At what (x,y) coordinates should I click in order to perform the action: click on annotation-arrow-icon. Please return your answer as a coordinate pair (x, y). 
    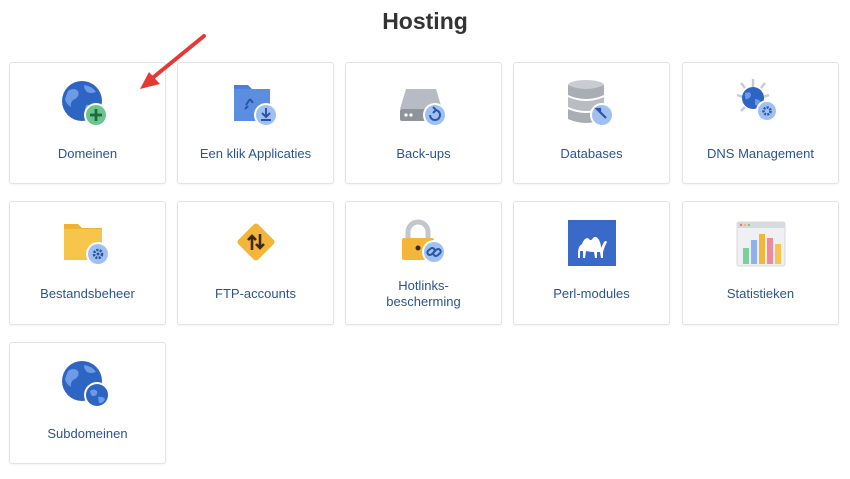
    Looking at the image, I should click on (173, 61).